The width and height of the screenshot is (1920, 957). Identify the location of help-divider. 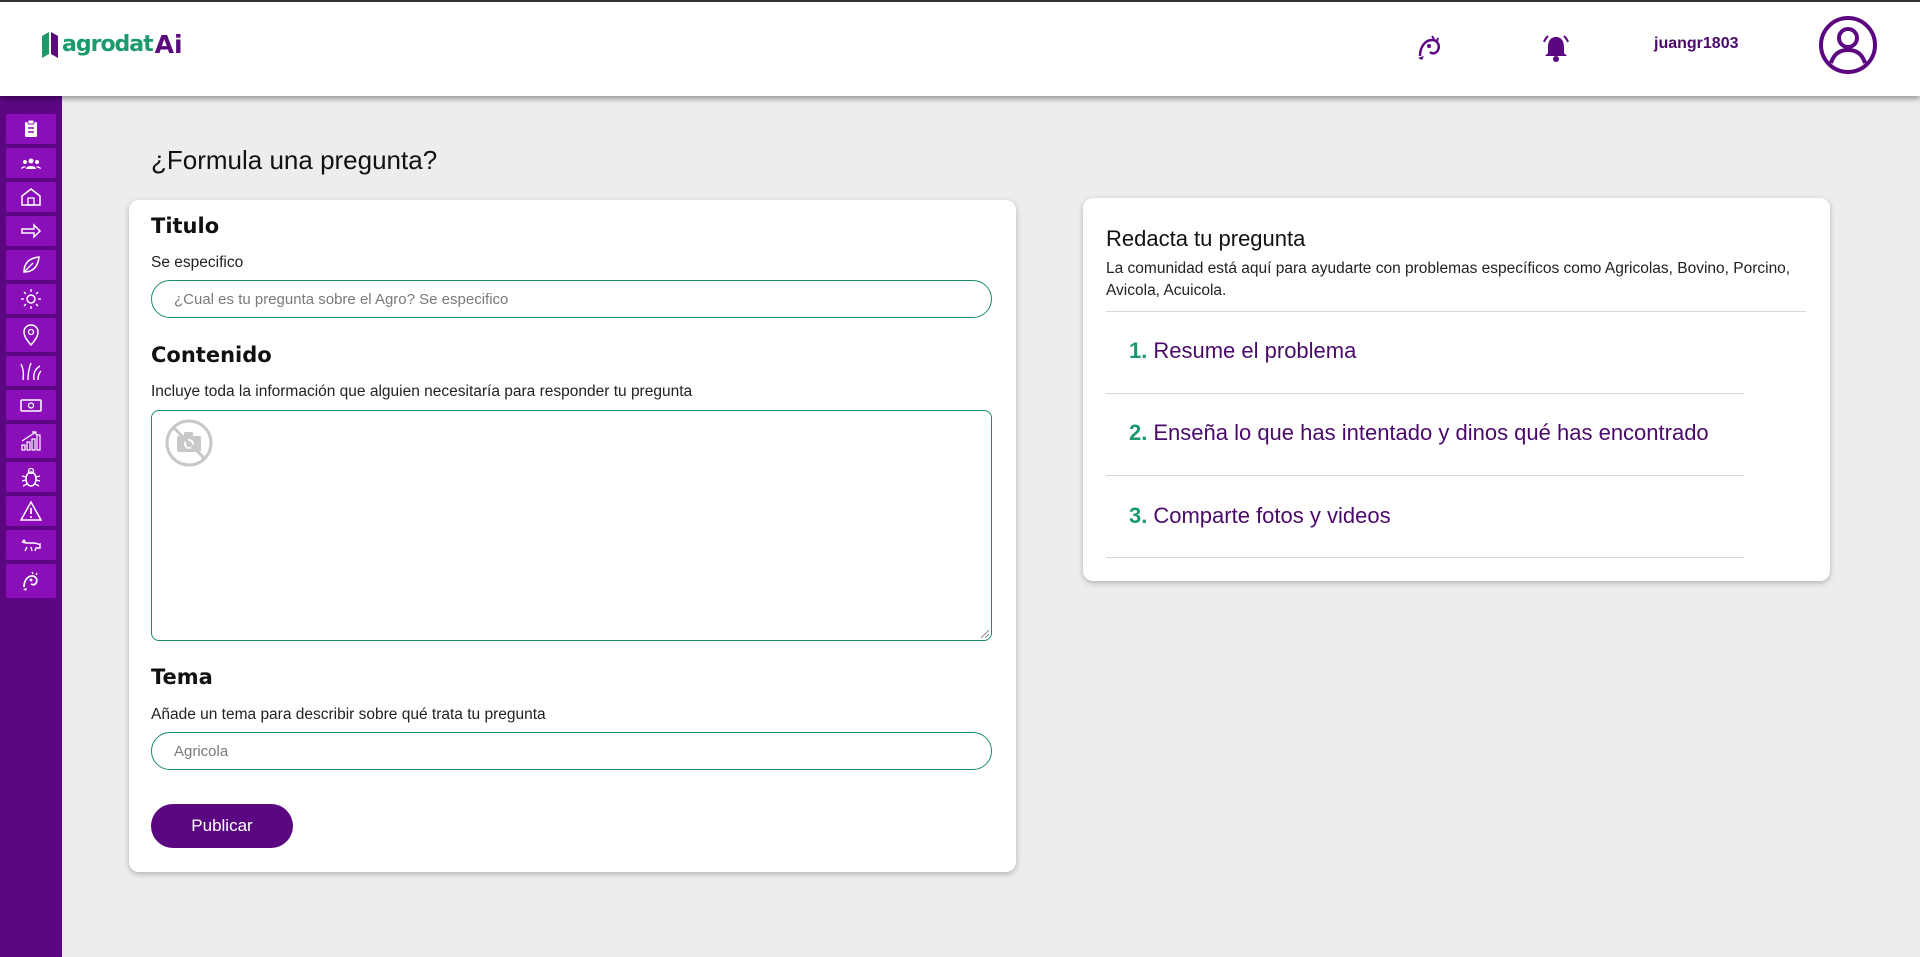
(1456, 311).